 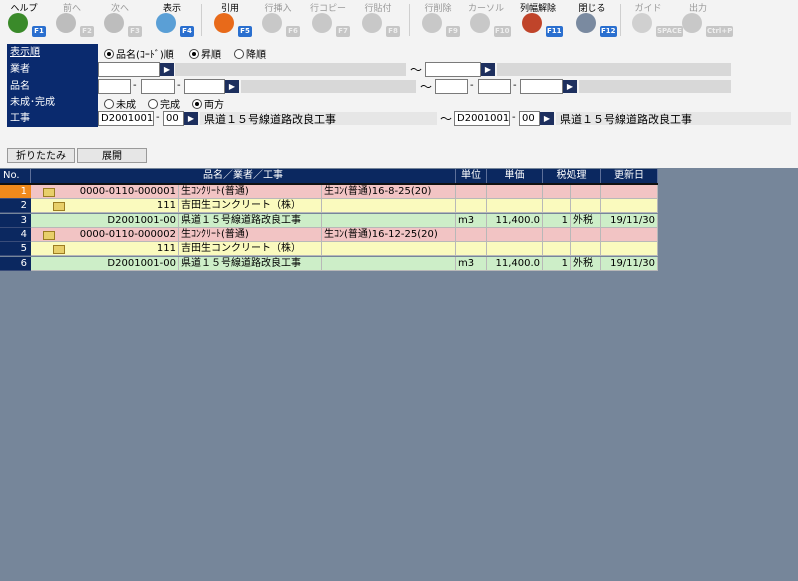 I want to click on expand-button: 展開, so click(x=112, y=155).